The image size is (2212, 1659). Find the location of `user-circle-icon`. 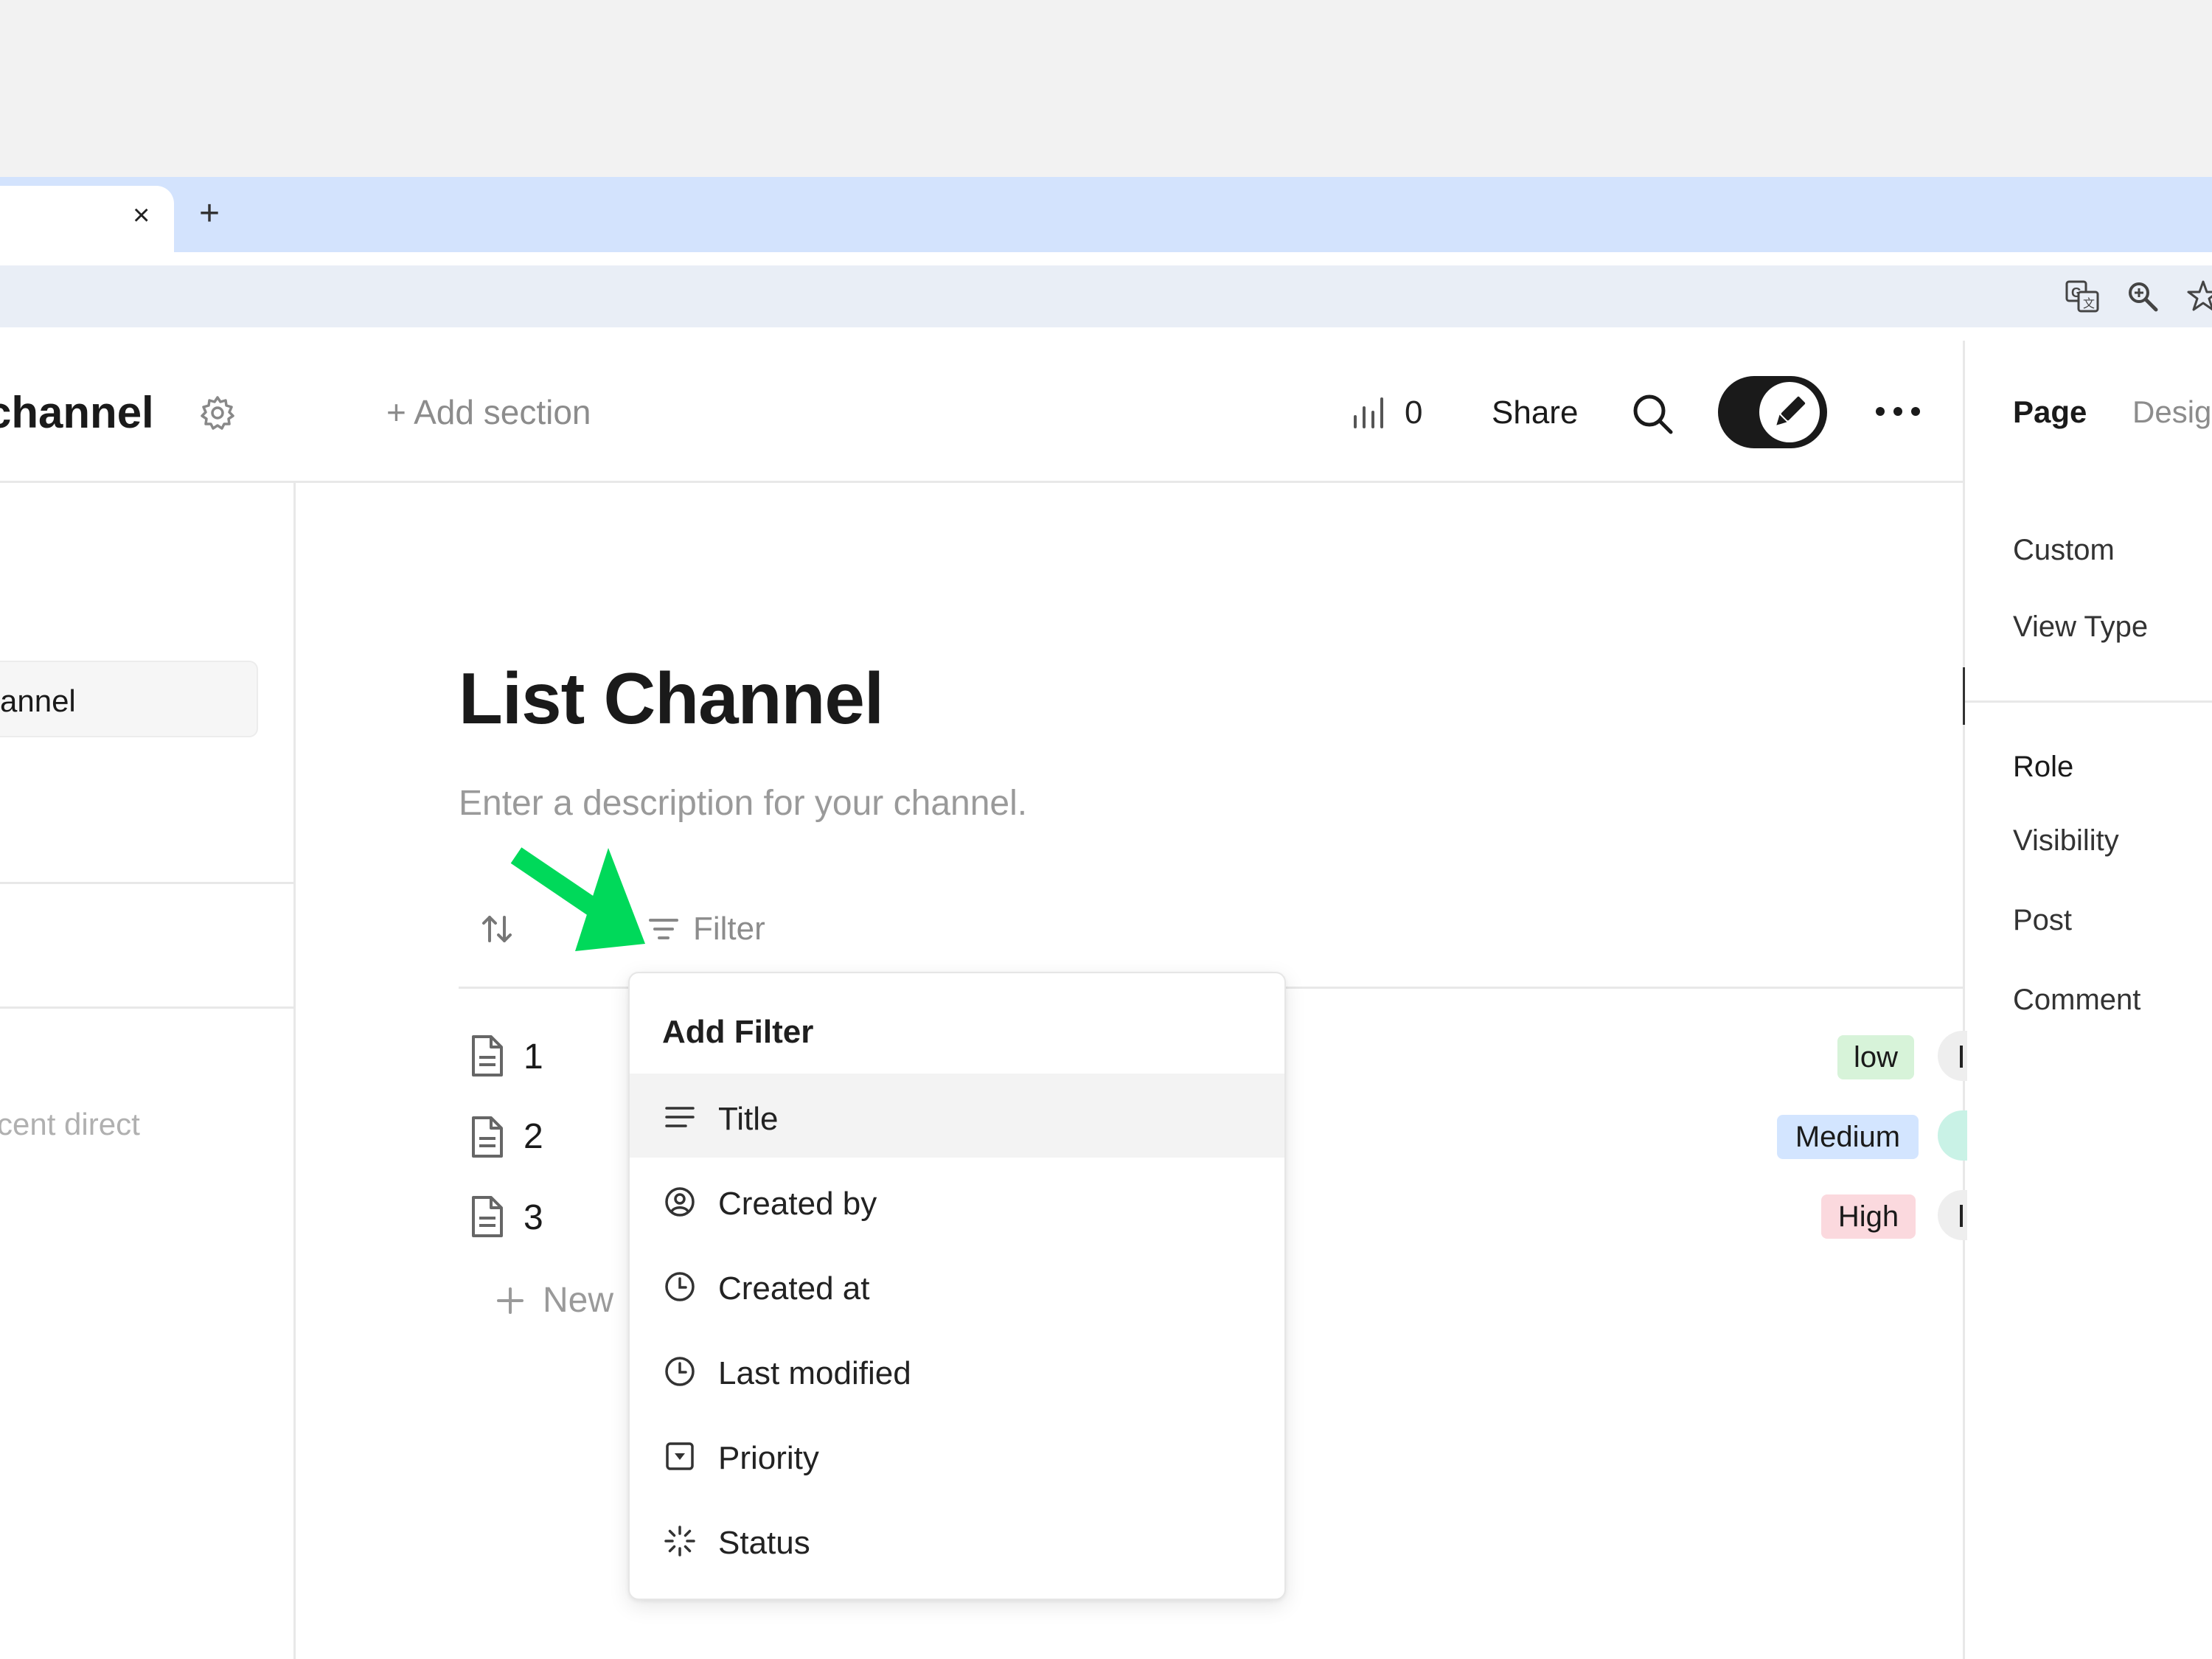

user-circle-icon is located at coordinates (680, 1202).